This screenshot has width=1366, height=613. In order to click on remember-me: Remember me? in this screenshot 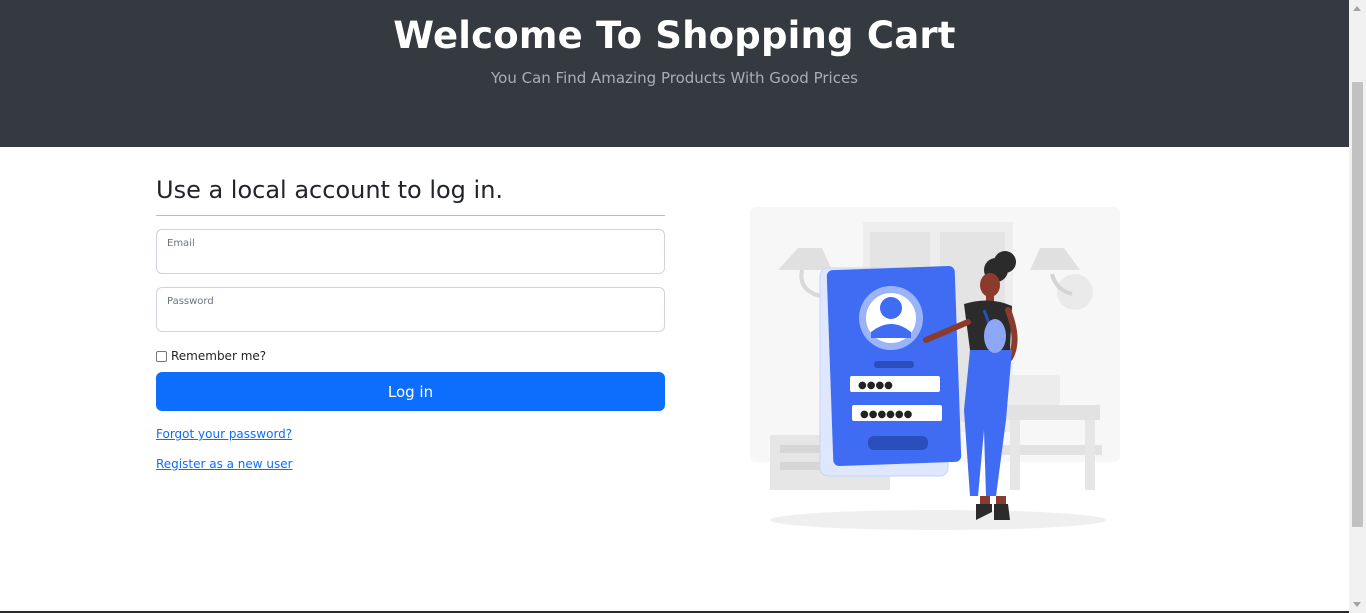, I will do `click(410, 356)`.